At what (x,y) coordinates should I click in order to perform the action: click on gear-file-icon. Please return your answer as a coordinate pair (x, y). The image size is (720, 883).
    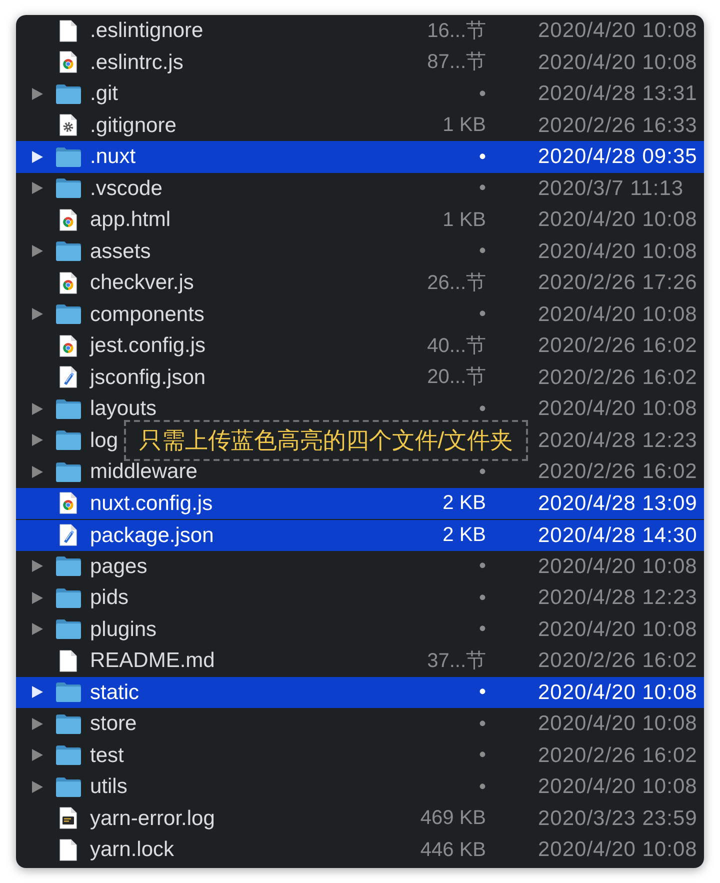
    Looking at the image, I should click on (68, 125).